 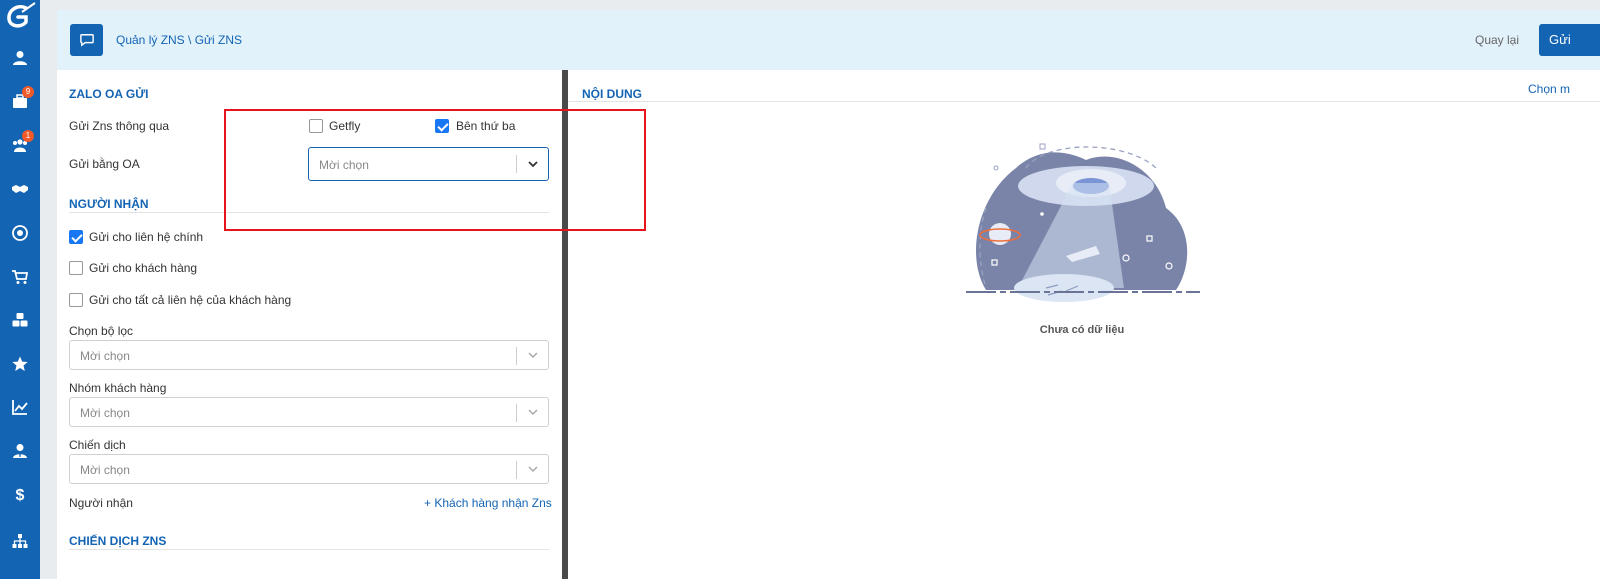 I want to click on third-party-option-label: Bên thứ ba, so click(x=485, y=126).